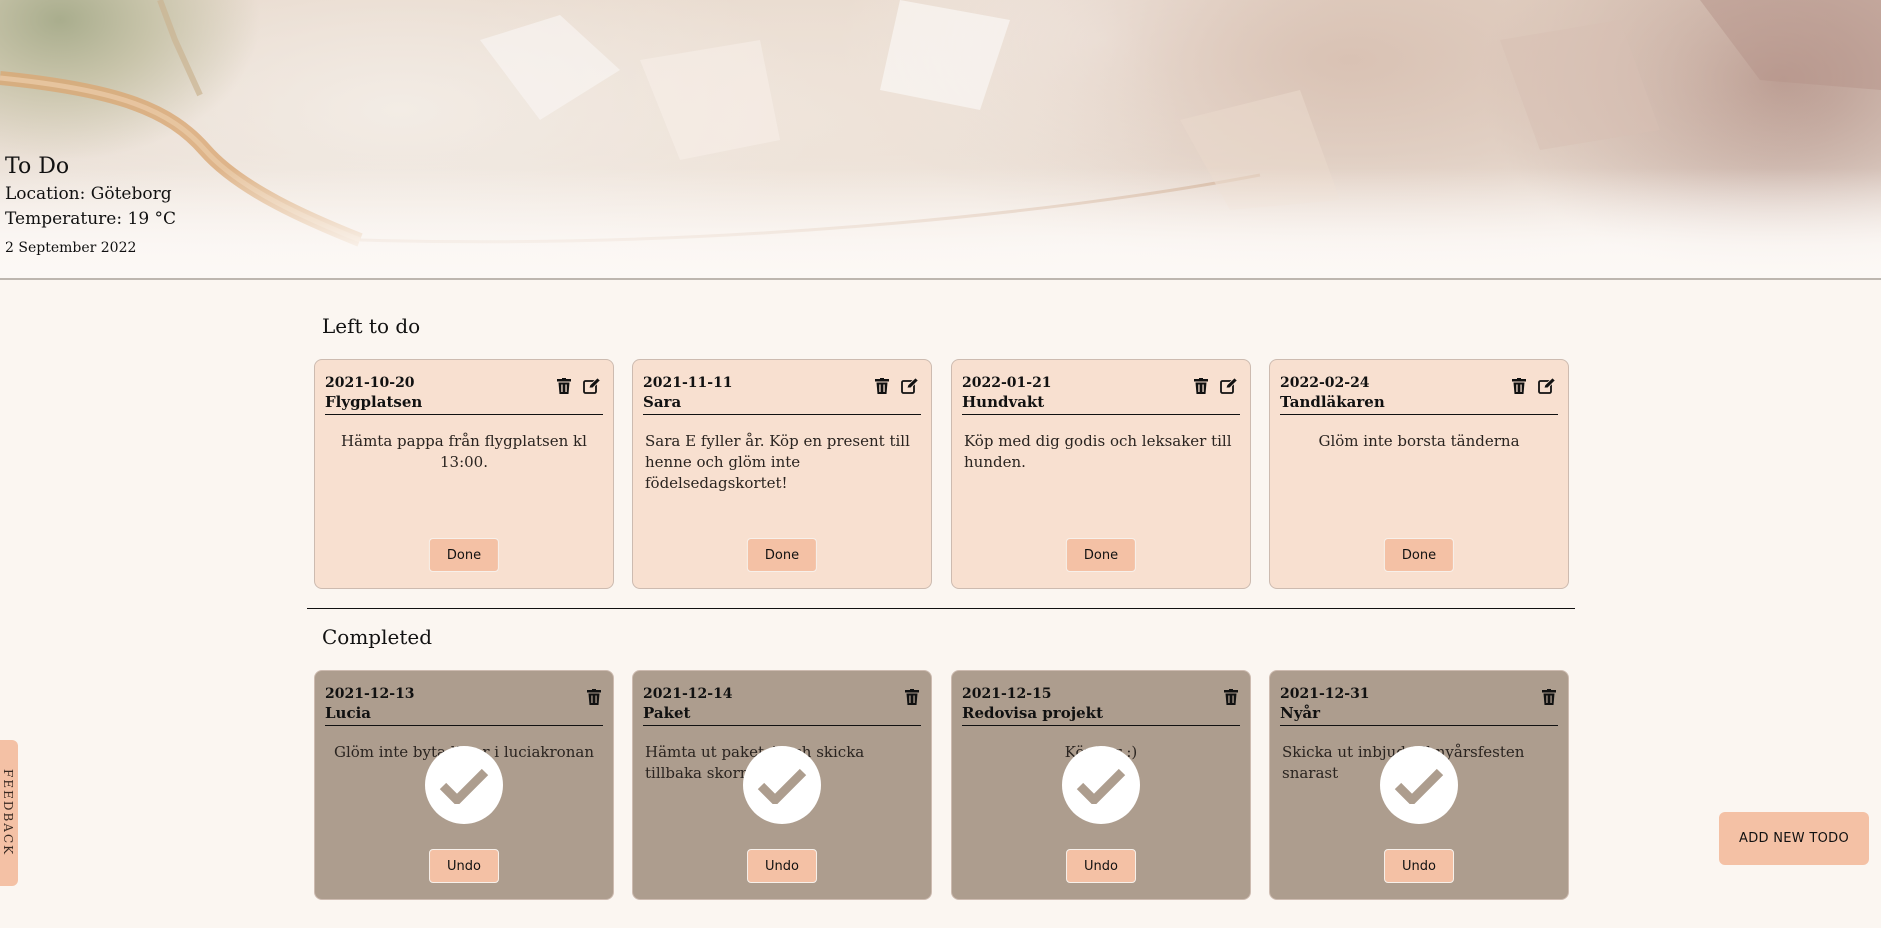 Image resolution: width=1881 pixels, height=928 pixels. Describe the element at coordinates (370, 694) in the screenshot. I see `card-date: 2021-12-13` at that location.